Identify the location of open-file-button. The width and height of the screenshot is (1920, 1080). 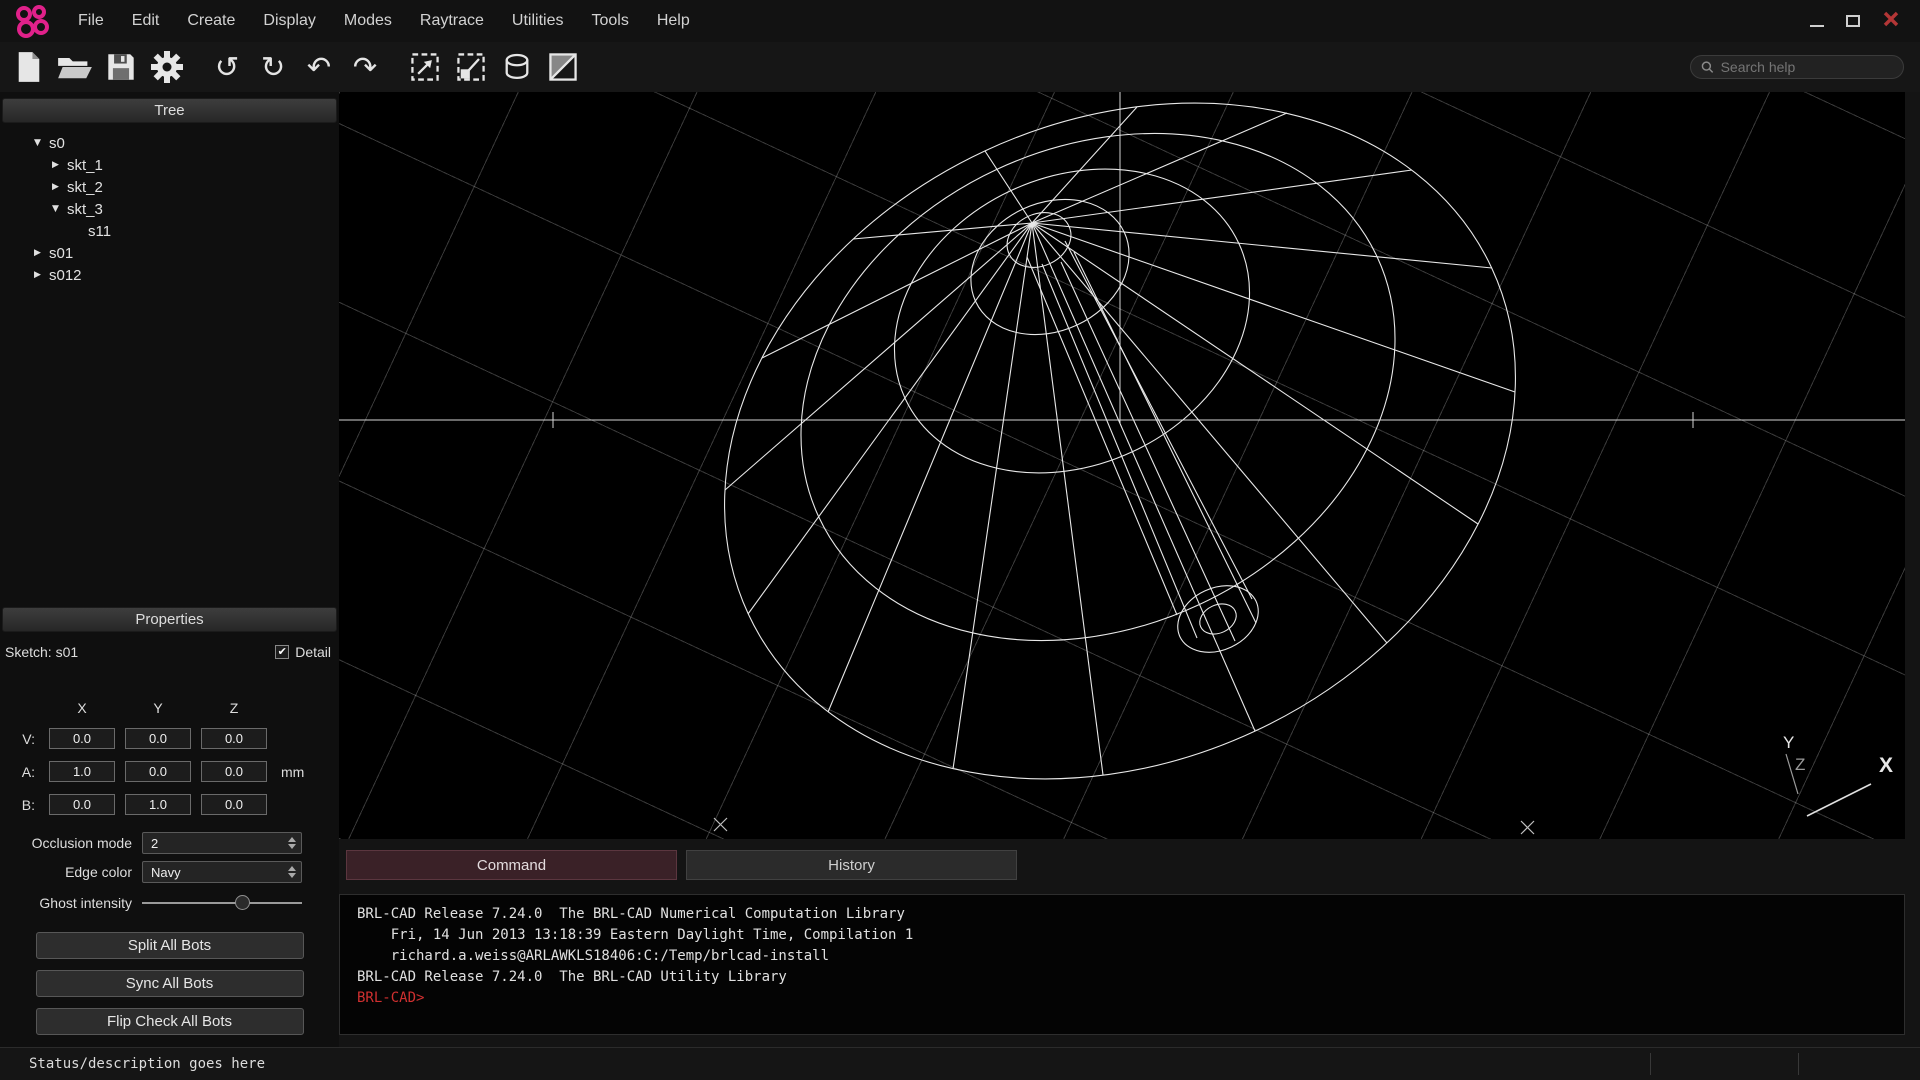
(75, 67).